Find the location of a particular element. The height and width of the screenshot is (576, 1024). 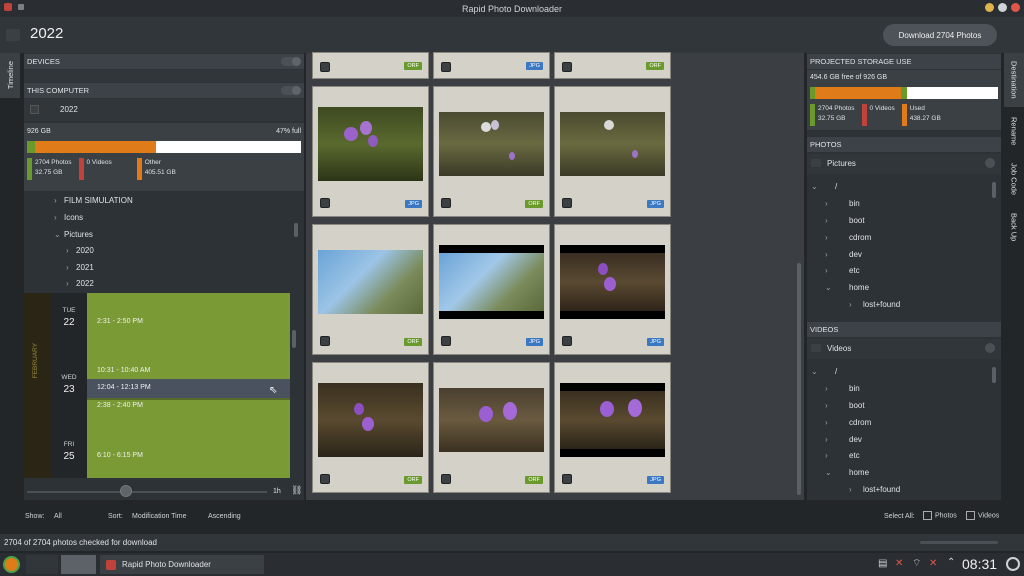

zoom-slider-track is located at coordinates (147, 492).